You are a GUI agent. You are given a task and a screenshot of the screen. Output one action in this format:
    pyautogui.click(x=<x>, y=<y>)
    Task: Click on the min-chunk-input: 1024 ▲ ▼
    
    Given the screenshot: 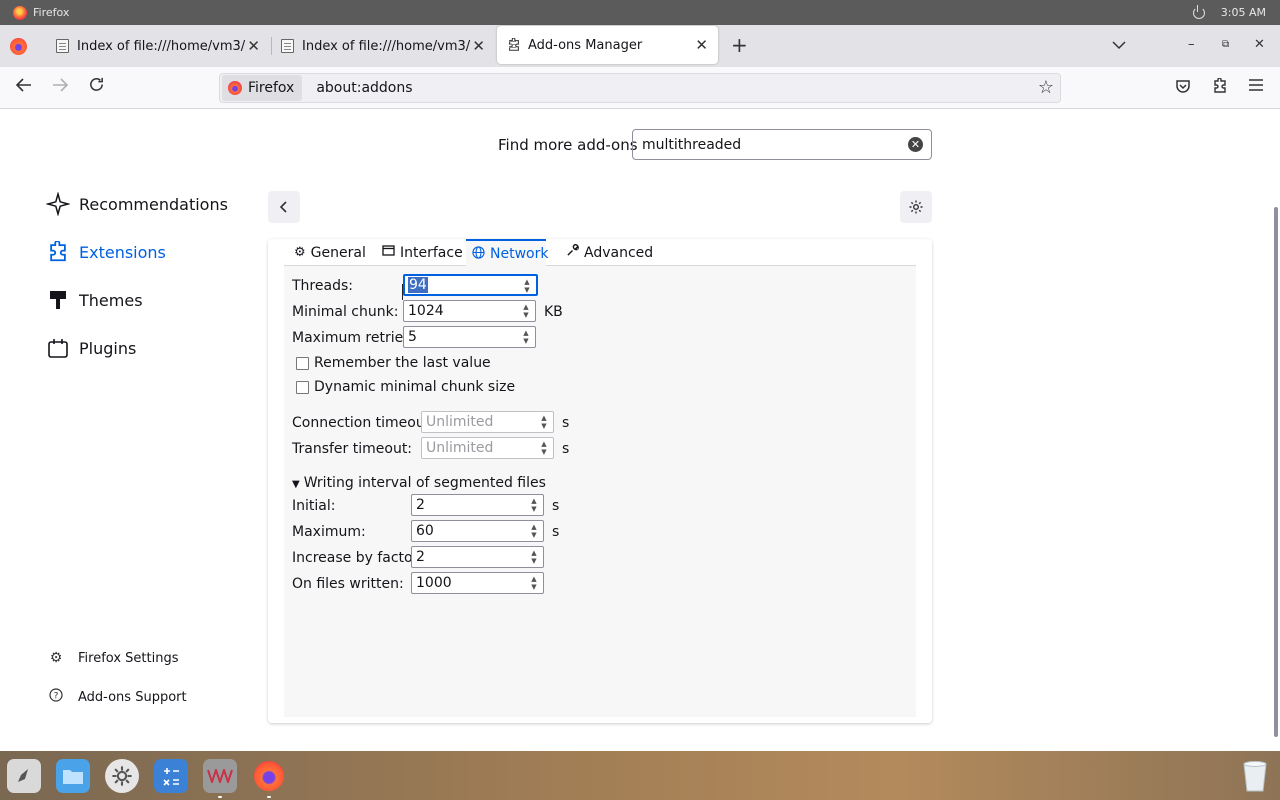 What is the action you would take?
    pyautogui.click(x=469, y=311)
    